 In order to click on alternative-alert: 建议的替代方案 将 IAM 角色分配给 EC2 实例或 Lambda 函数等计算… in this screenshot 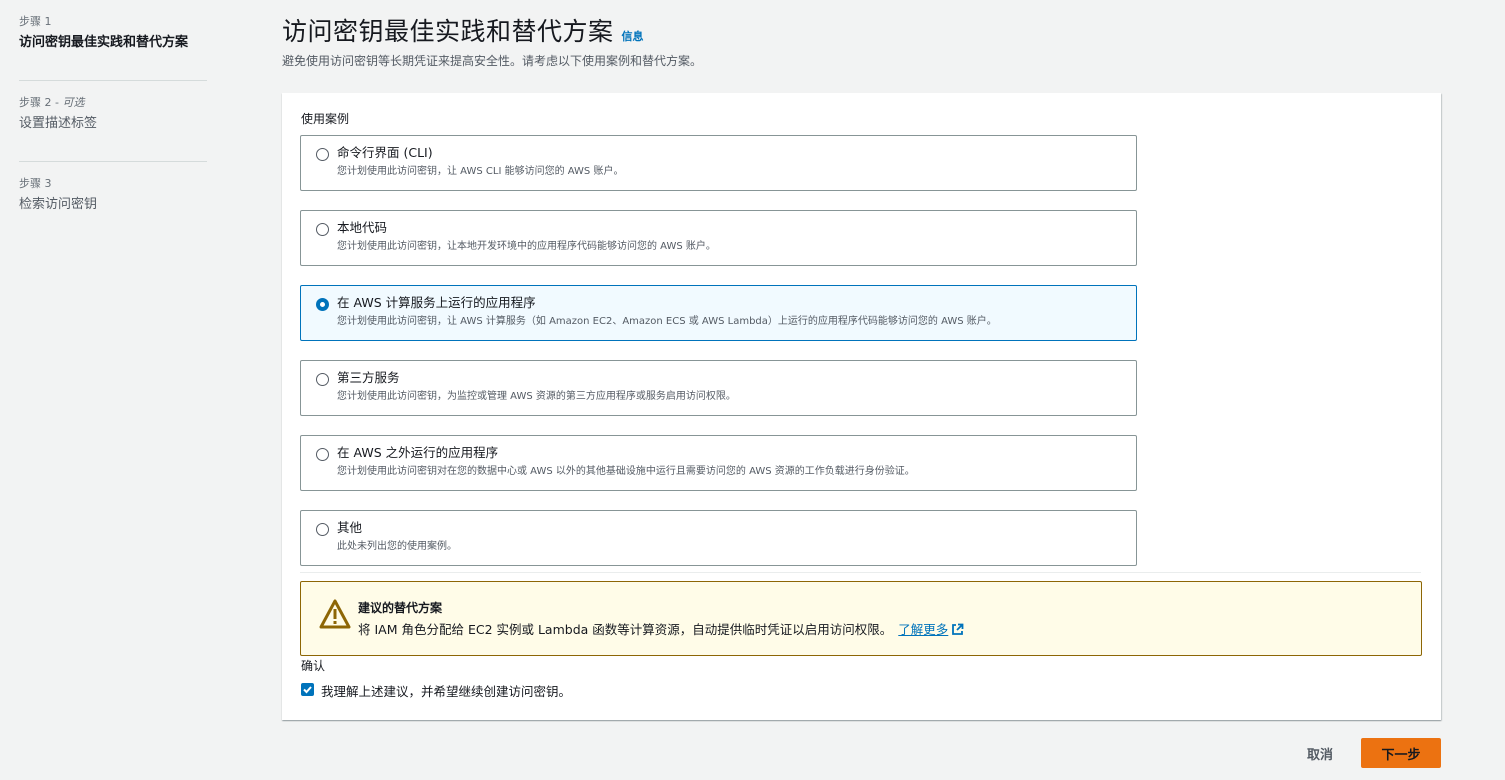, I will do `click(861, 618)`.